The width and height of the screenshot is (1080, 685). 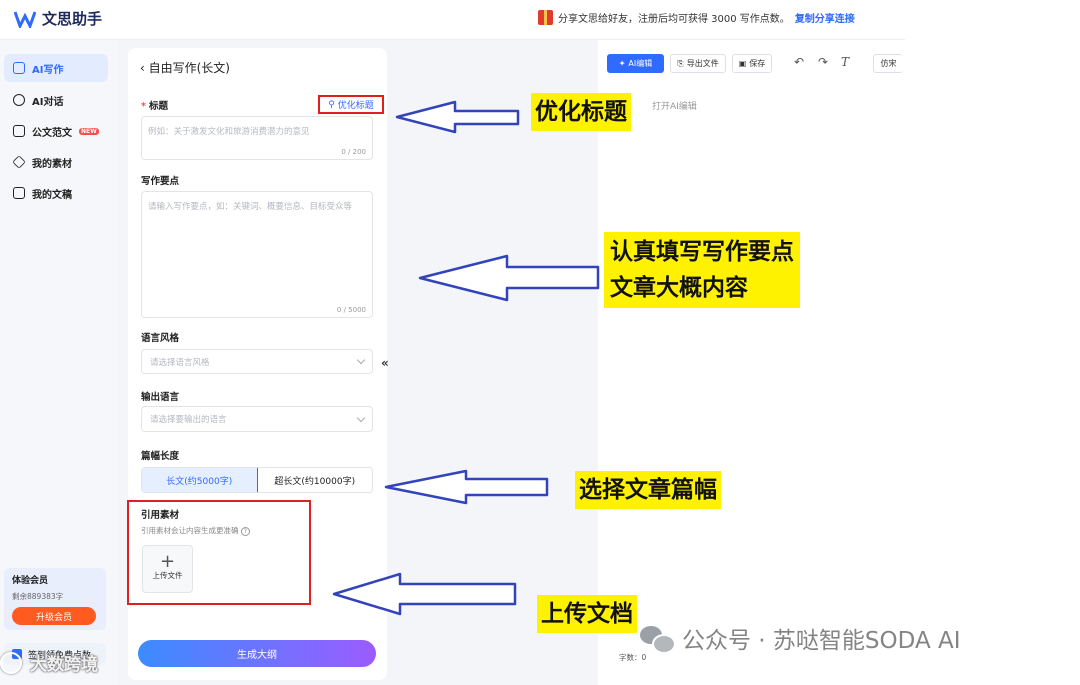 What do you see at coordinates (160, 456) in the screenshot?
I see `length-label: 篇幅长度` at bounding box center [160, 456].